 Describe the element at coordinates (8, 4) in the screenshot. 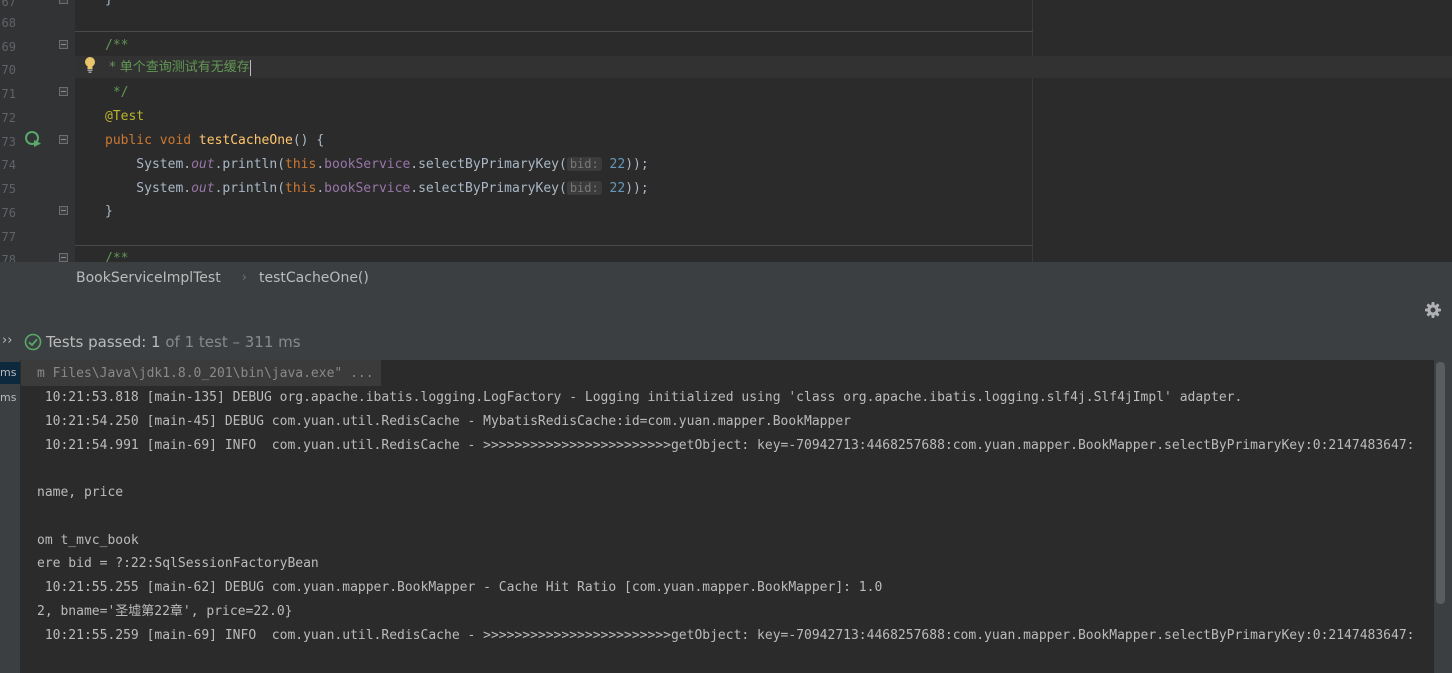

I see `line-number: 67` at that location.